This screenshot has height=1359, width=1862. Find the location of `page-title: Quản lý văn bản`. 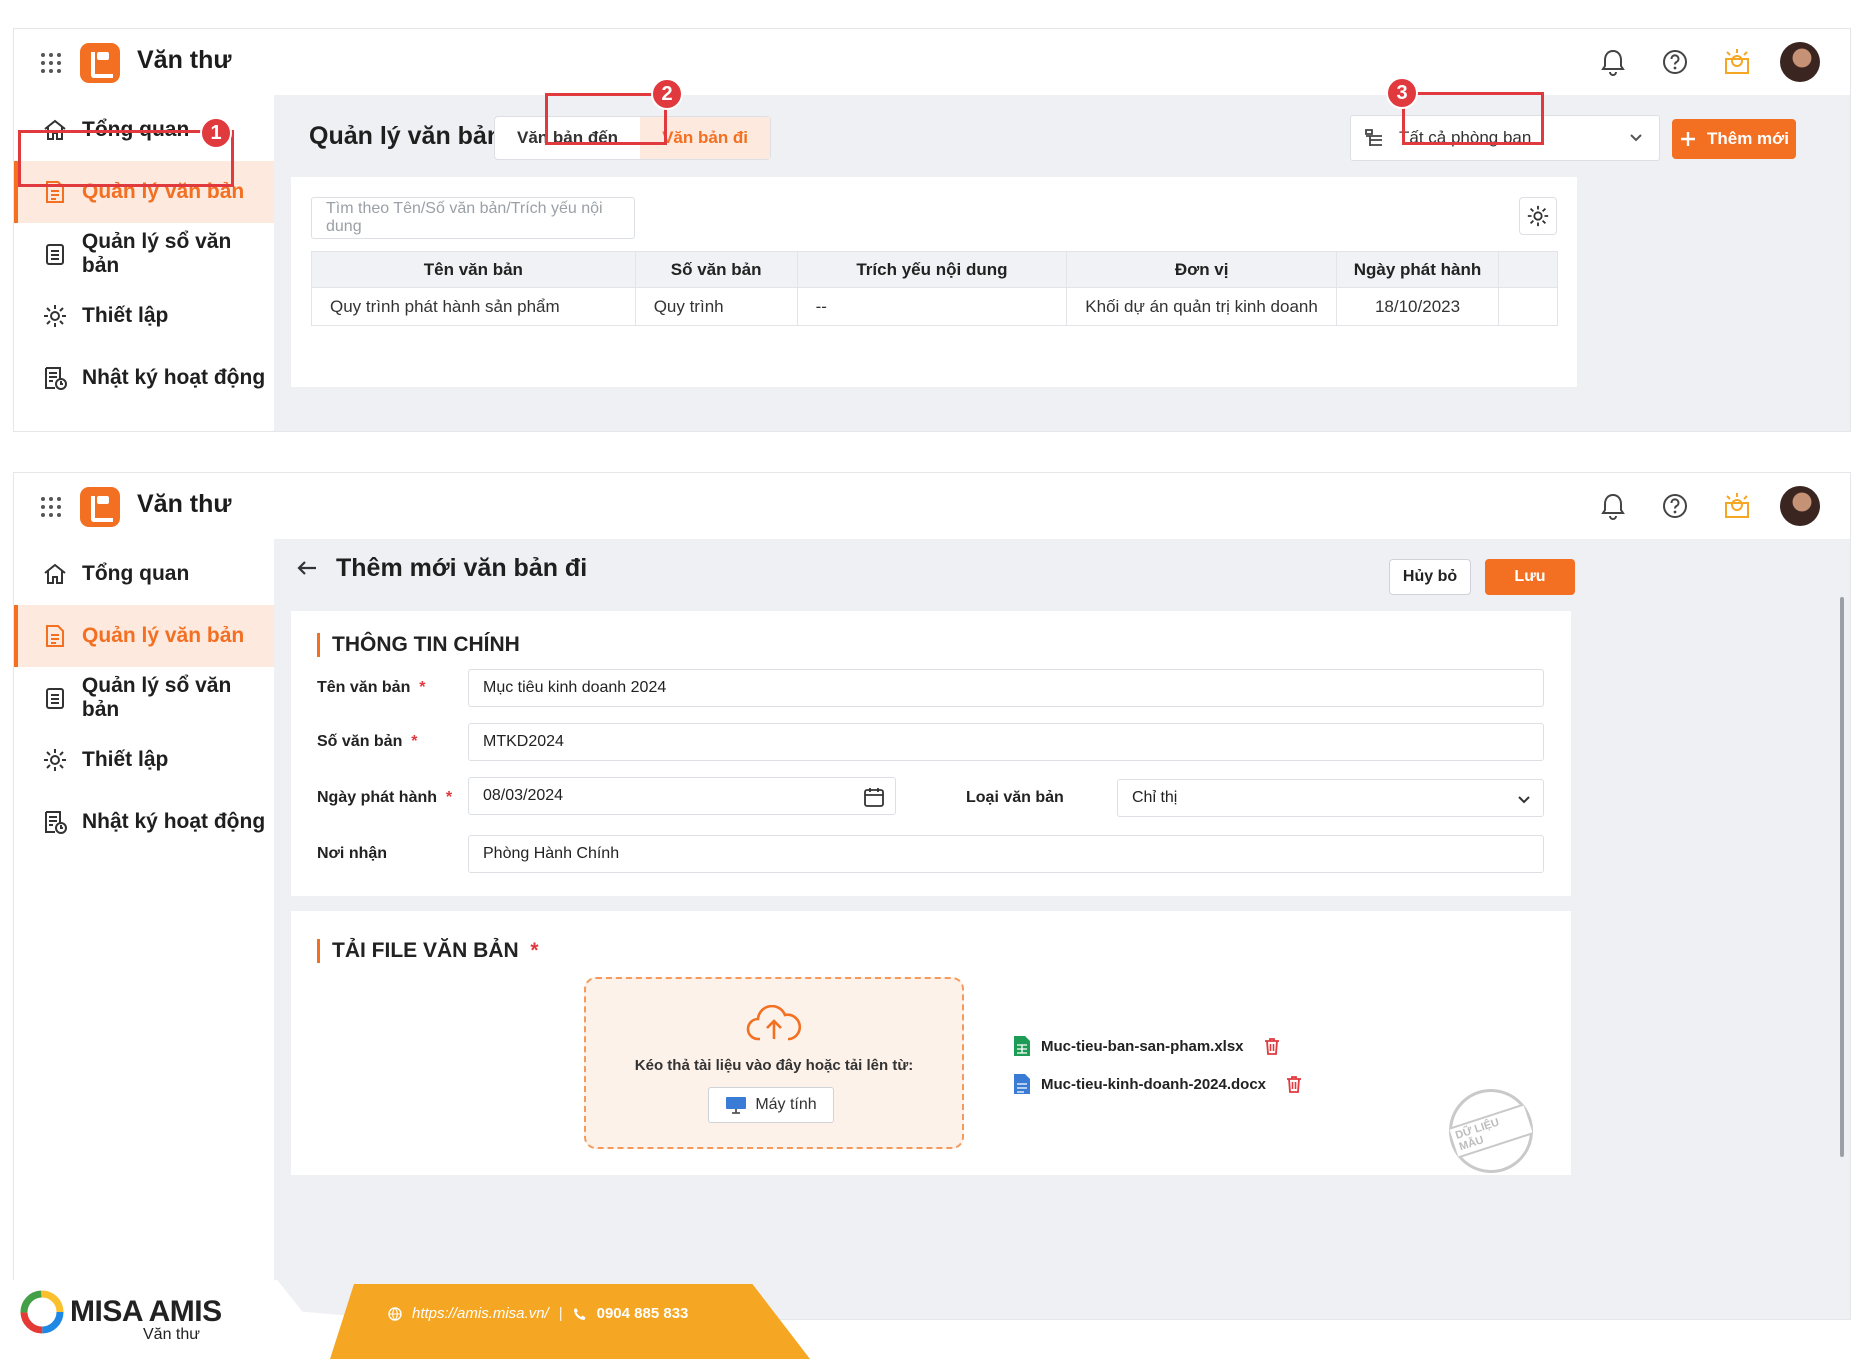

page-title: Quản lý văn bản is located at coordinates (406, 136).